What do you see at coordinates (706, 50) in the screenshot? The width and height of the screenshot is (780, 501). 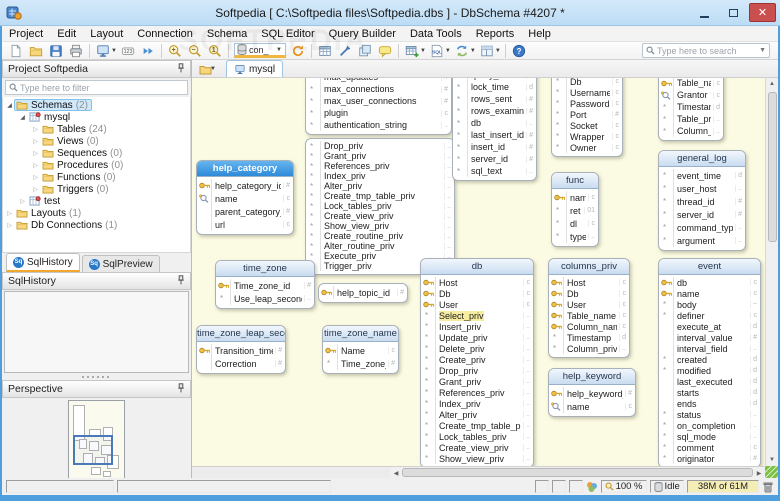 I see `search-input: Type here to search ▼` at bounding box center [706, 50].